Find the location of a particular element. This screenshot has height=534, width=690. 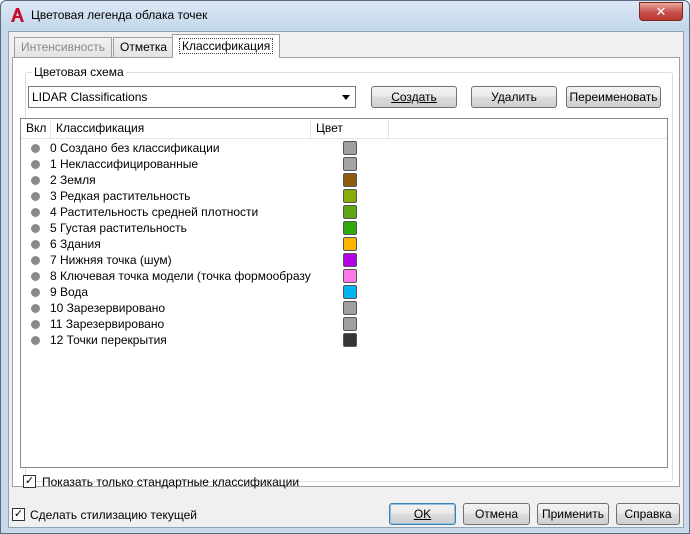

tab-label: Отметка is located at coordinates (144, 47).